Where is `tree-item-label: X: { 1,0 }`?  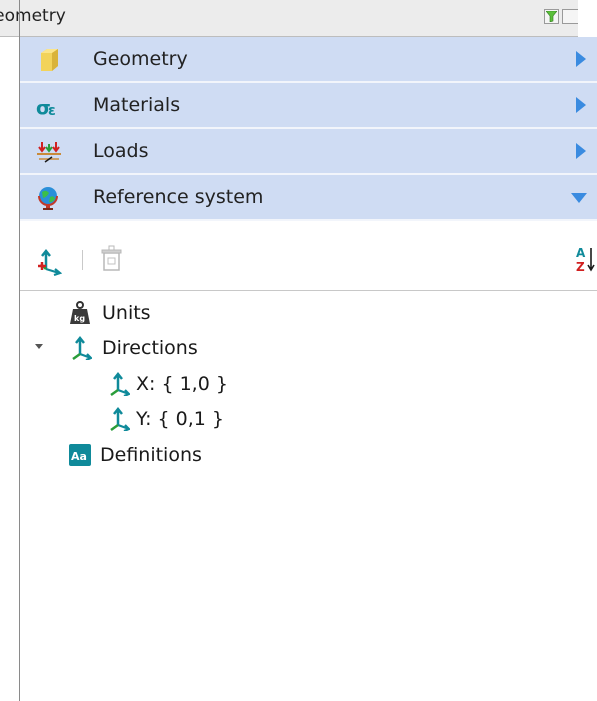
tree-item-label: X: { 1,0 } is located at coordinates (182, 384).